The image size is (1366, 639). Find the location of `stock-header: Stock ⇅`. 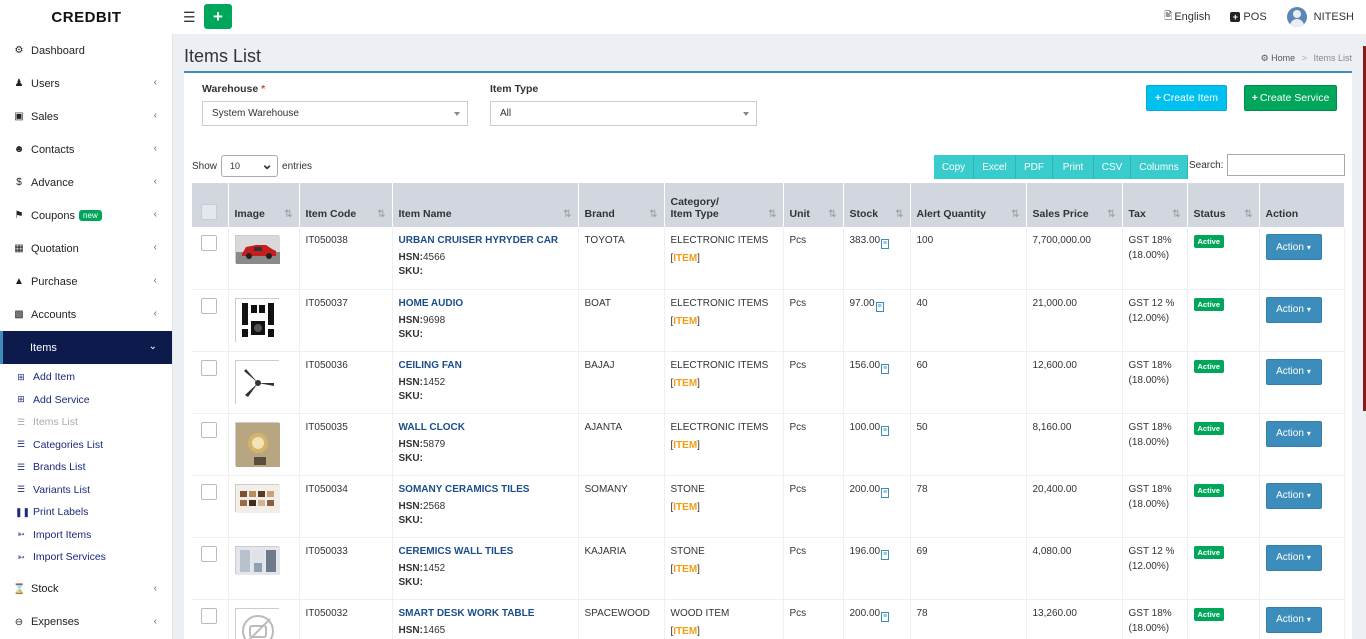

stock-header: Stock ⇅ is located at coordinates (877, 205).